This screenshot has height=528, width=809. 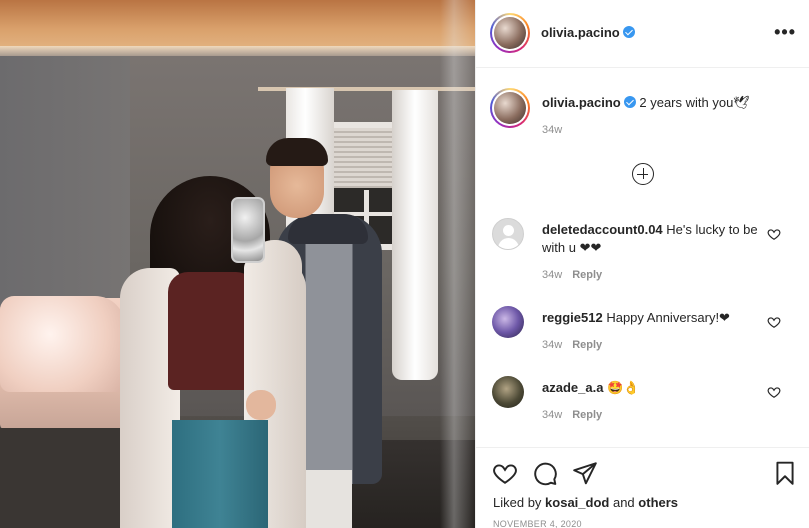 I want to click on woman-top, so click(x=212, y=331).